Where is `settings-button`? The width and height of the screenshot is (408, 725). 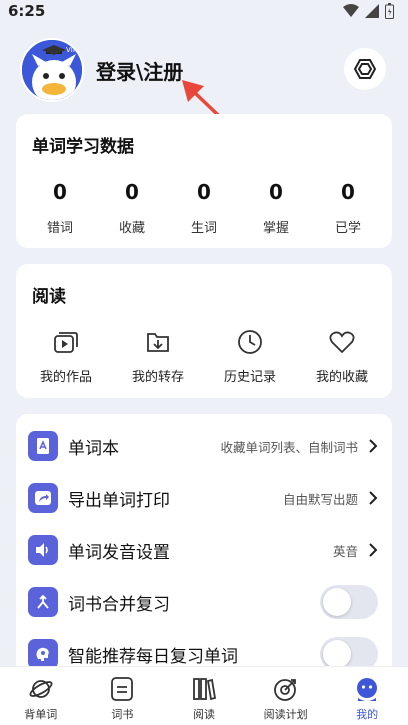 settings-button is located at coordinates (365, 69).